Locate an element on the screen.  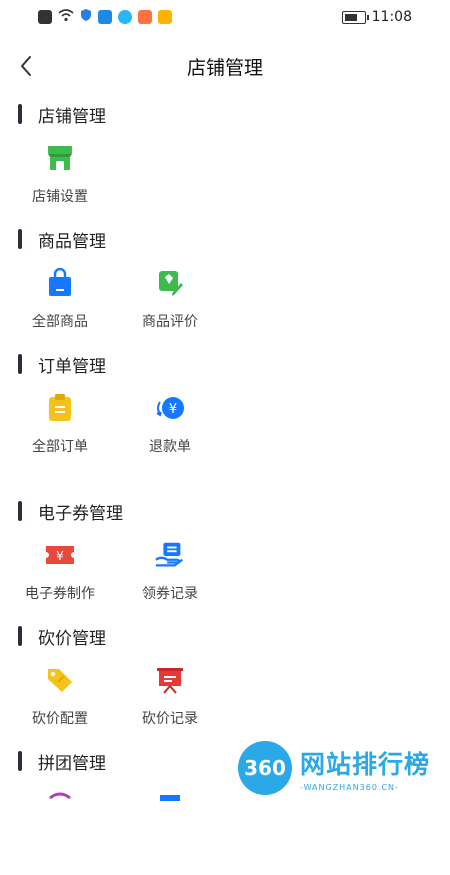
all-orders-button: 全部订单 is located at coordinates (60, 431).